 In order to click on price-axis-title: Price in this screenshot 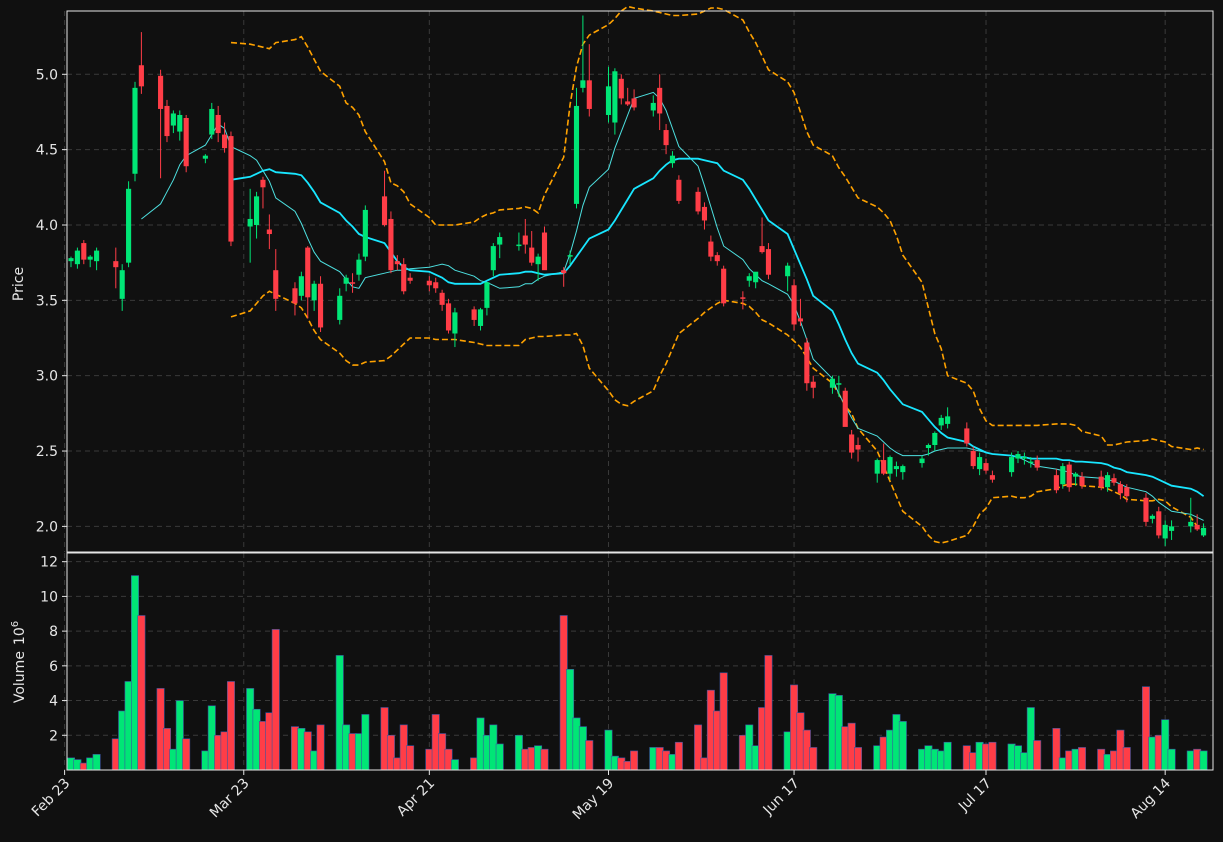, I will do `click(19, 284)`.